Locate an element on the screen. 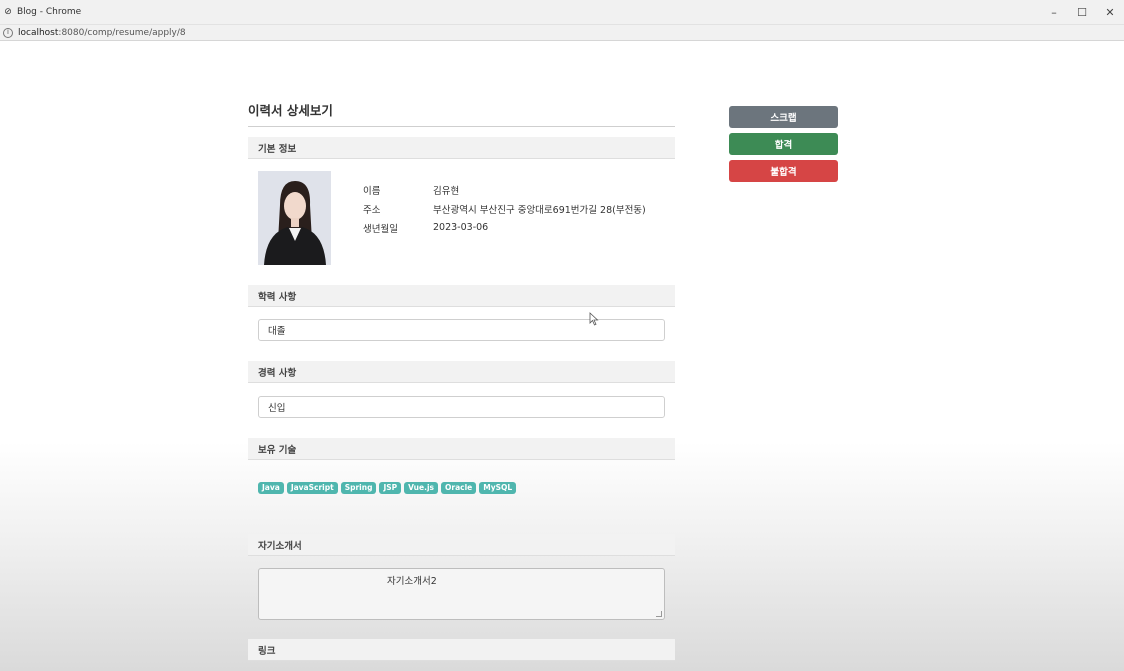 This screenshot has width=1124, height=671. url-path: :8080/comp/resume/apply/8 is located at coordinates (122, 32).